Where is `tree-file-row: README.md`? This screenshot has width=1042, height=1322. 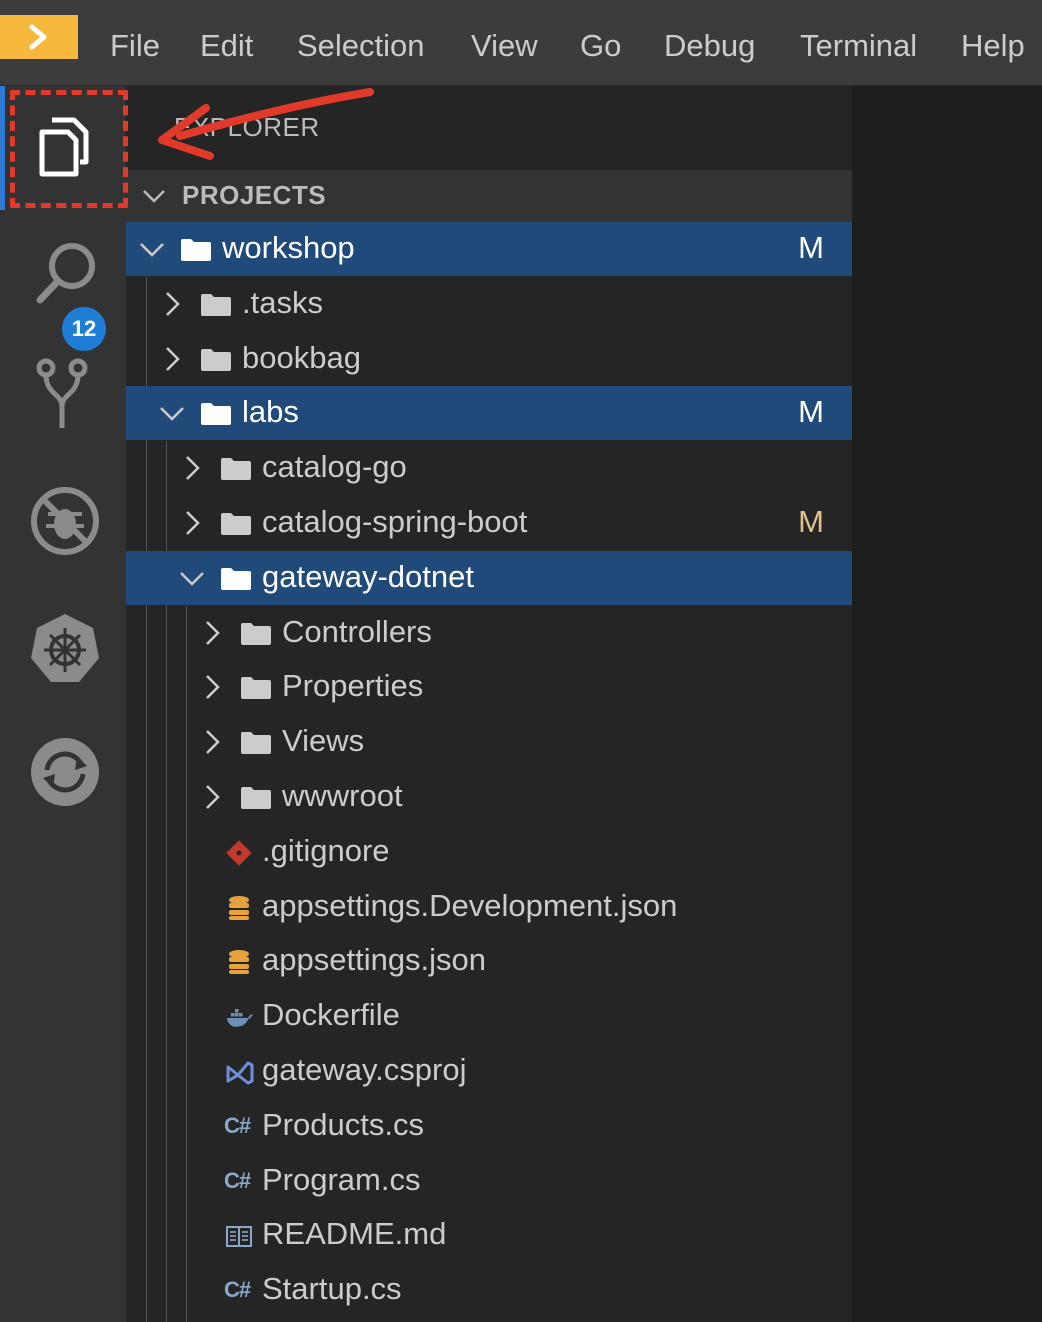 tree-file-row: README.md is located at coordinates (489, 1235).